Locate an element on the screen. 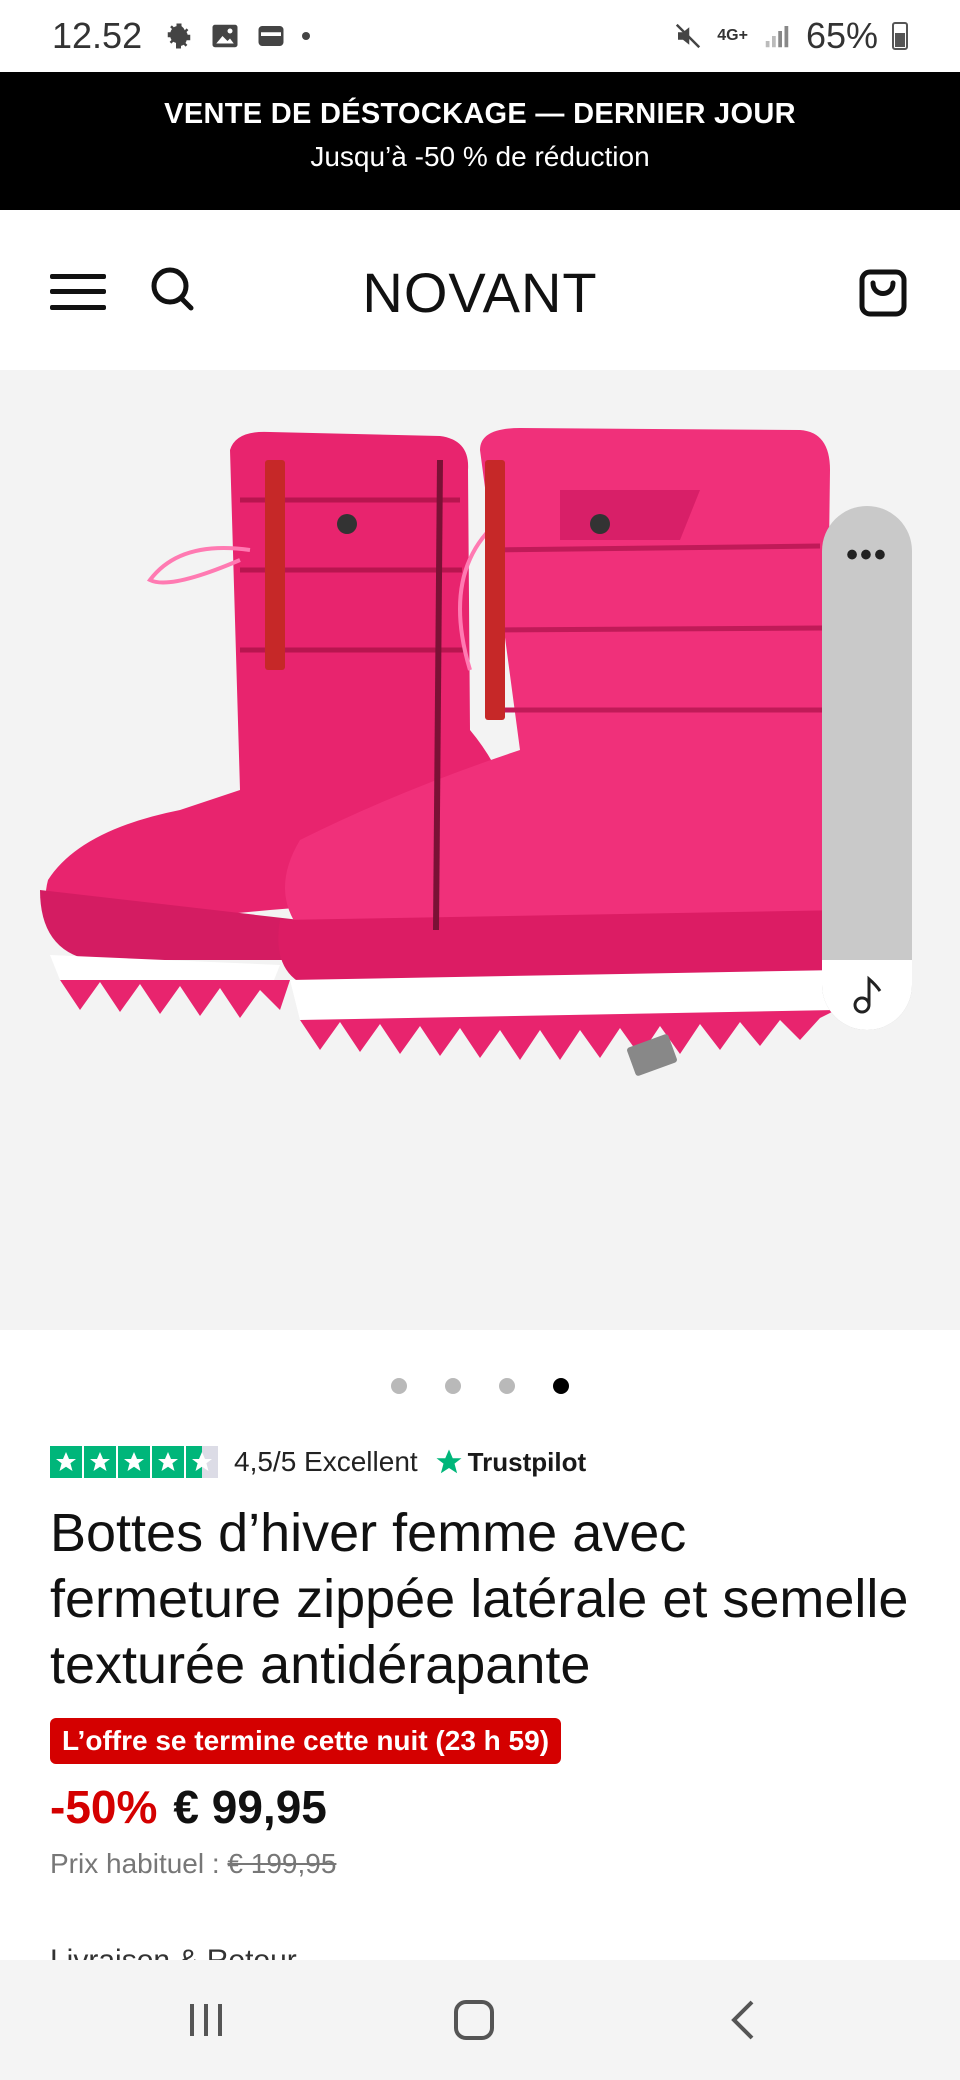  recent-apps-icon is located at coordinates (206, 2020).